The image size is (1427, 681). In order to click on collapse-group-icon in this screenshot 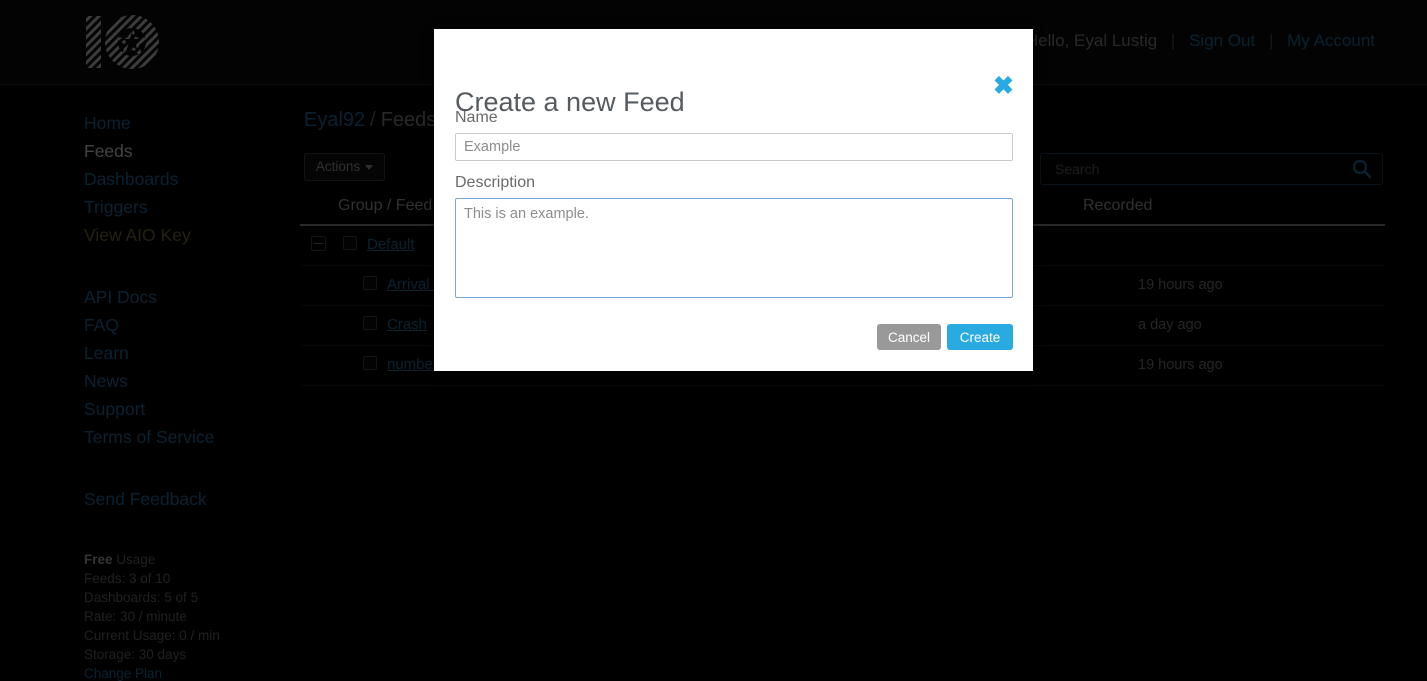, I will do `click(318, 243)`.